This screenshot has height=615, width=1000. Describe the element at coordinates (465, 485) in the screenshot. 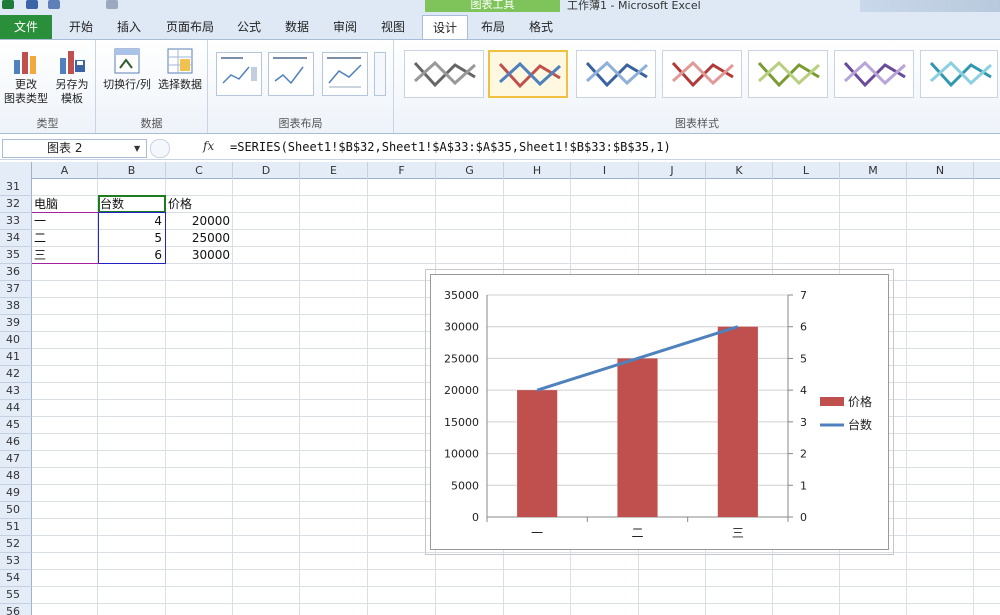

I see `y-tick-label-5000: 5000` at that location.